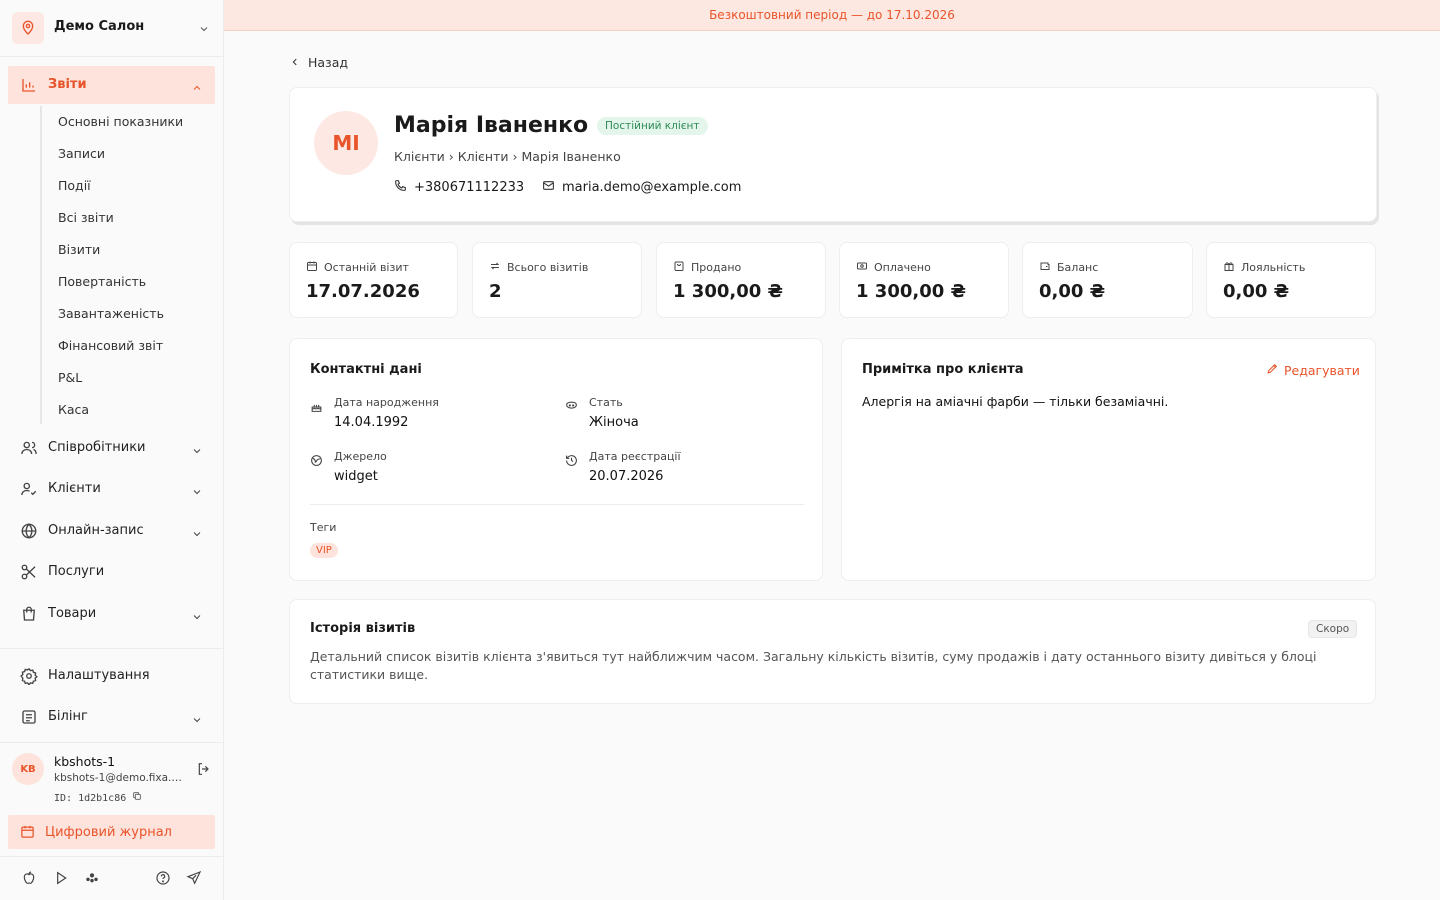  What do you see at coordinates (943, 369) in the screenshot?
I see `note-title: Примітка про клієнта` at bounding box center [943, 369].